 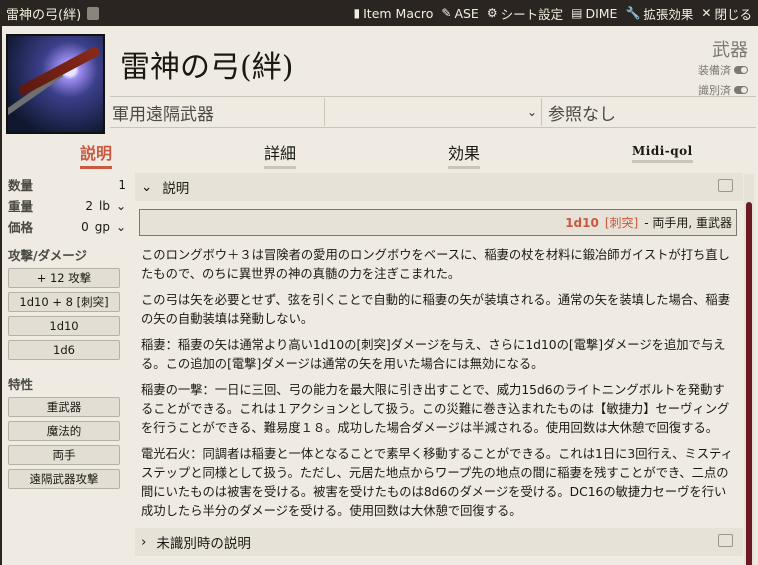 What do you see at coordinates (93, 13) in the screenshot?
I see `id-badge-icon` at bounding box center [93, 13].